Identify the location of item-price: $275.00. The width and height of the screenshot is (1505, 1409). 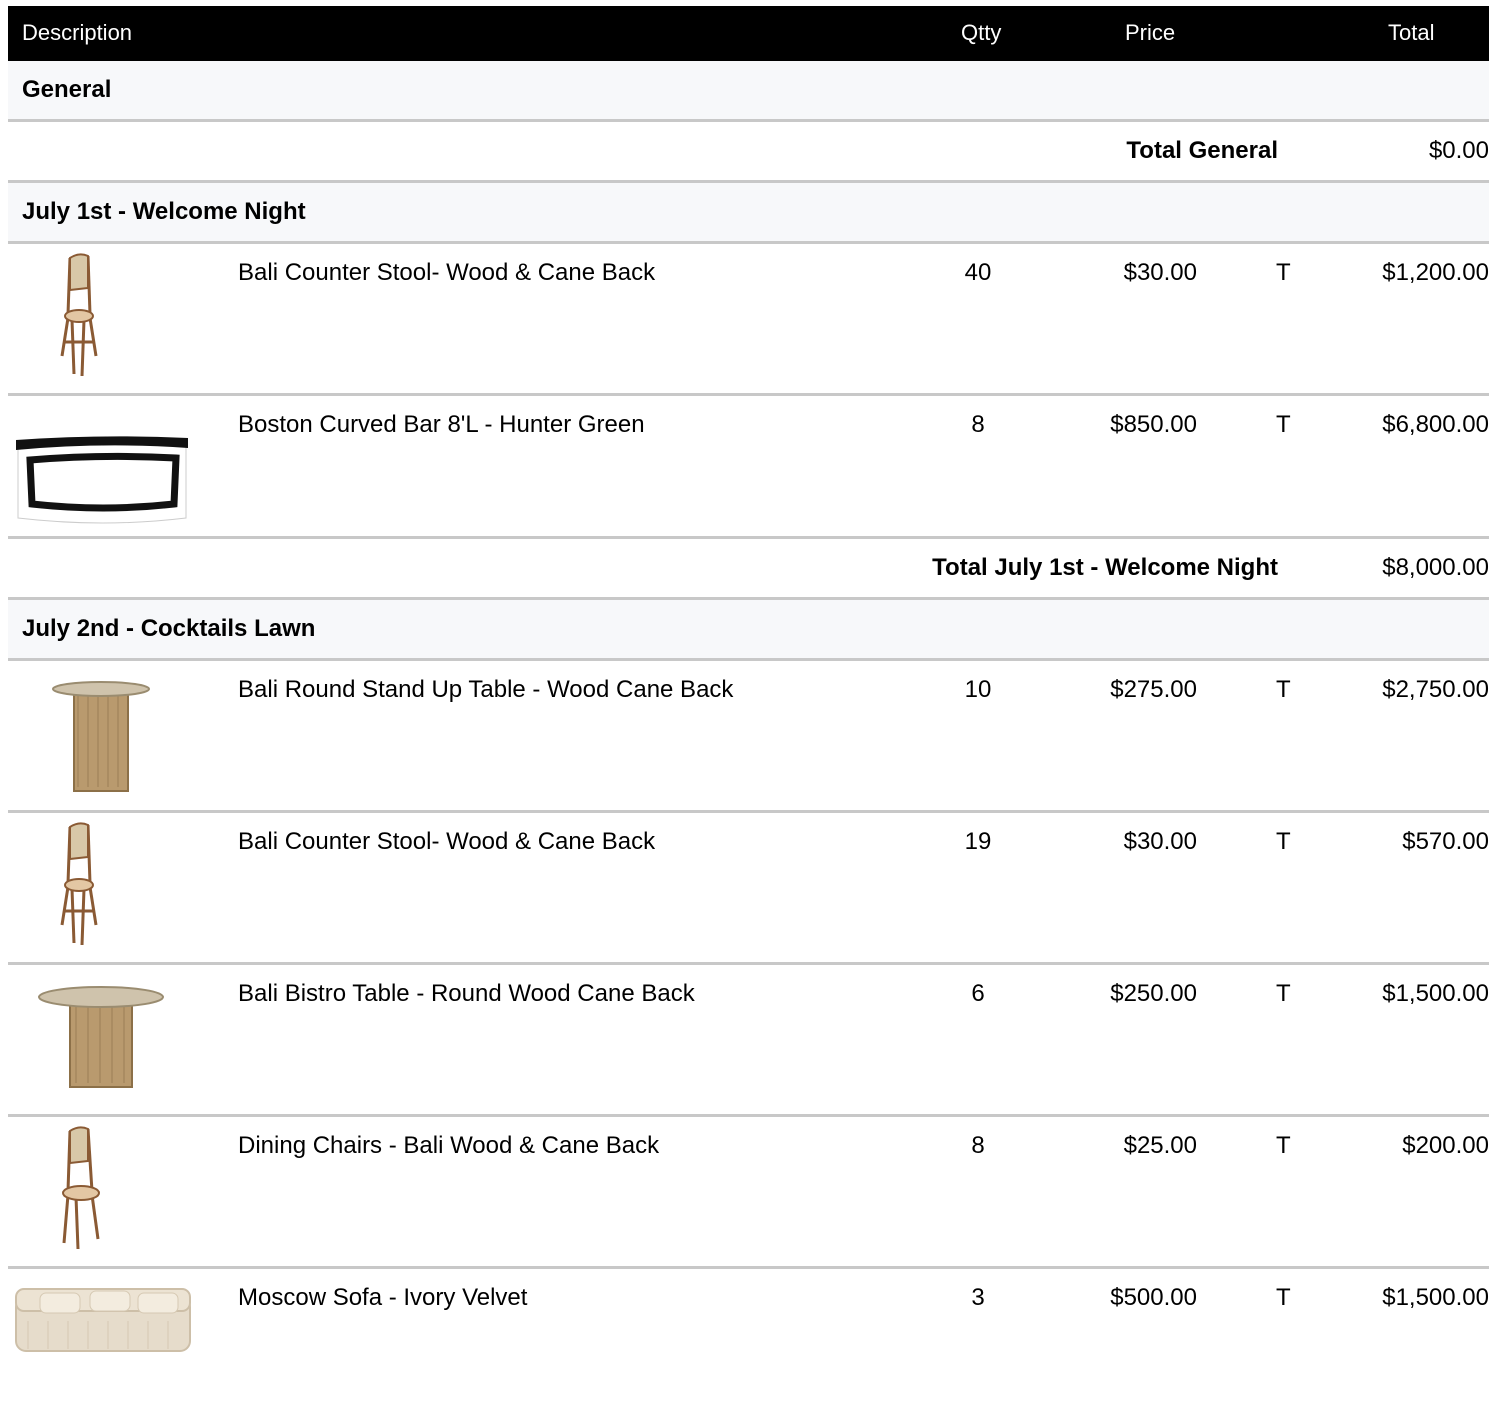
(1153, 689).